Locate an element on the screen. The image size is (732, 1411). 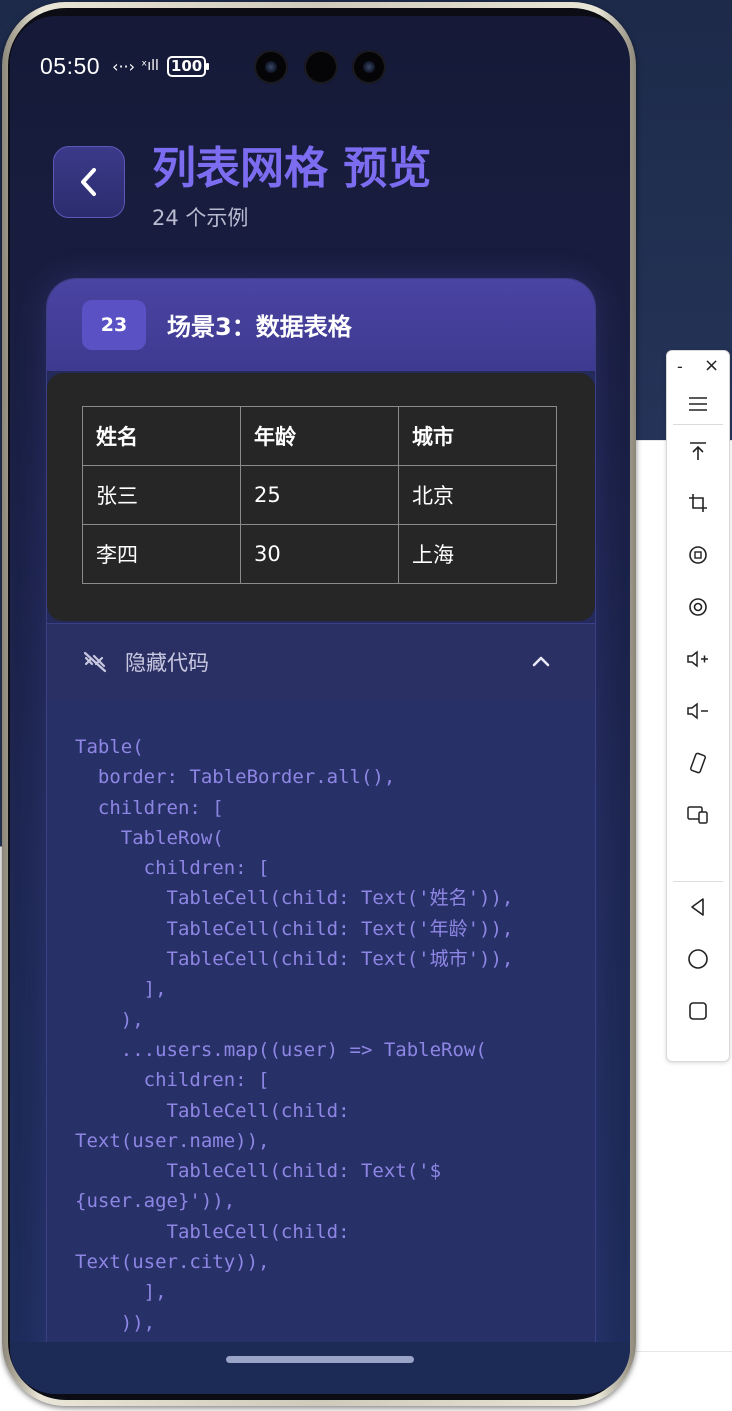
pin-top-icon is located at coordinates (698, 451).